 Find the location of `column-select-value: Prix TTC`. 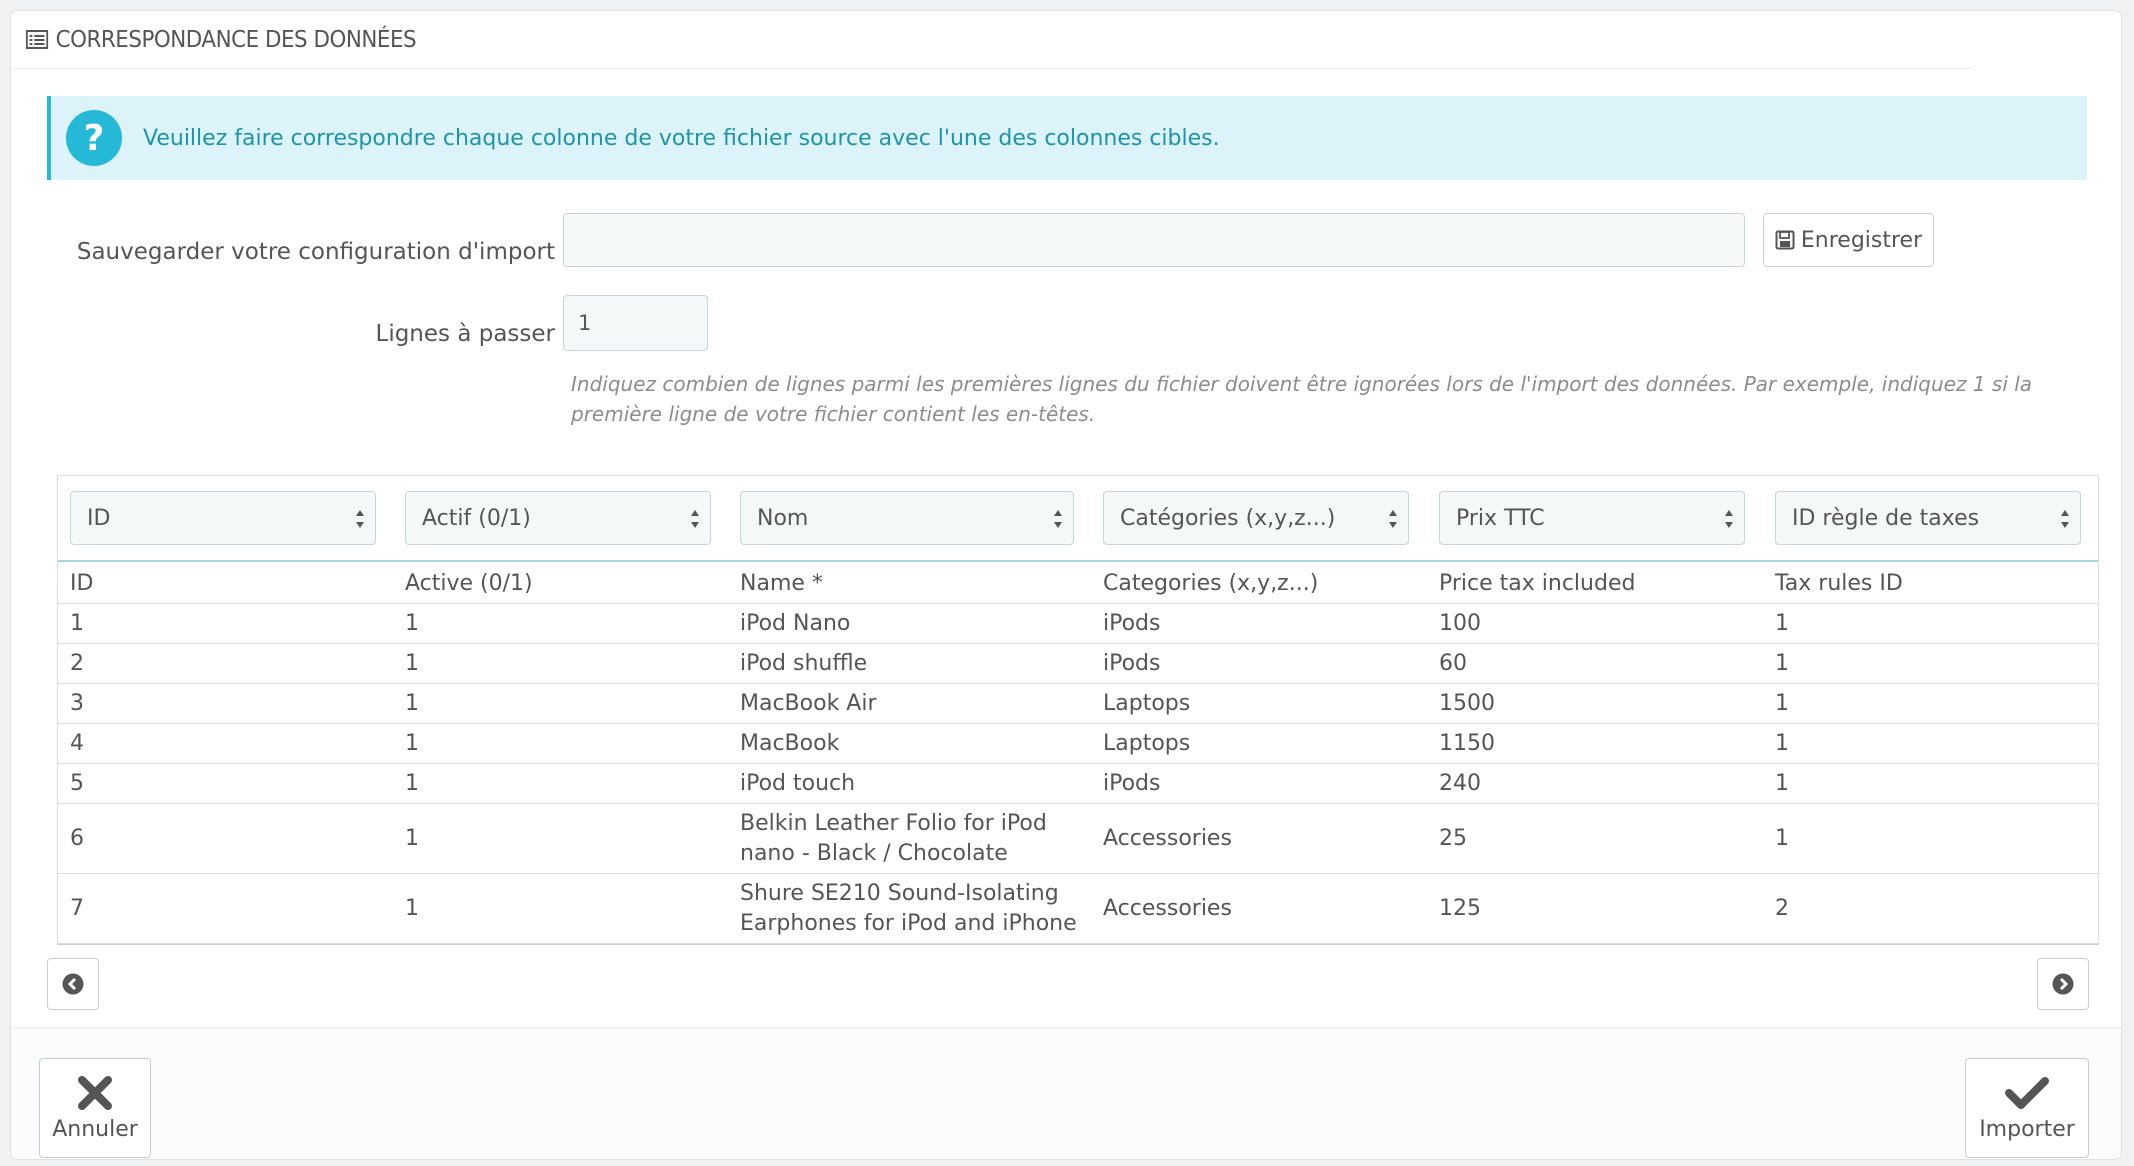

column-select-value: Prix TTC is located at coordinates (1500, 518).